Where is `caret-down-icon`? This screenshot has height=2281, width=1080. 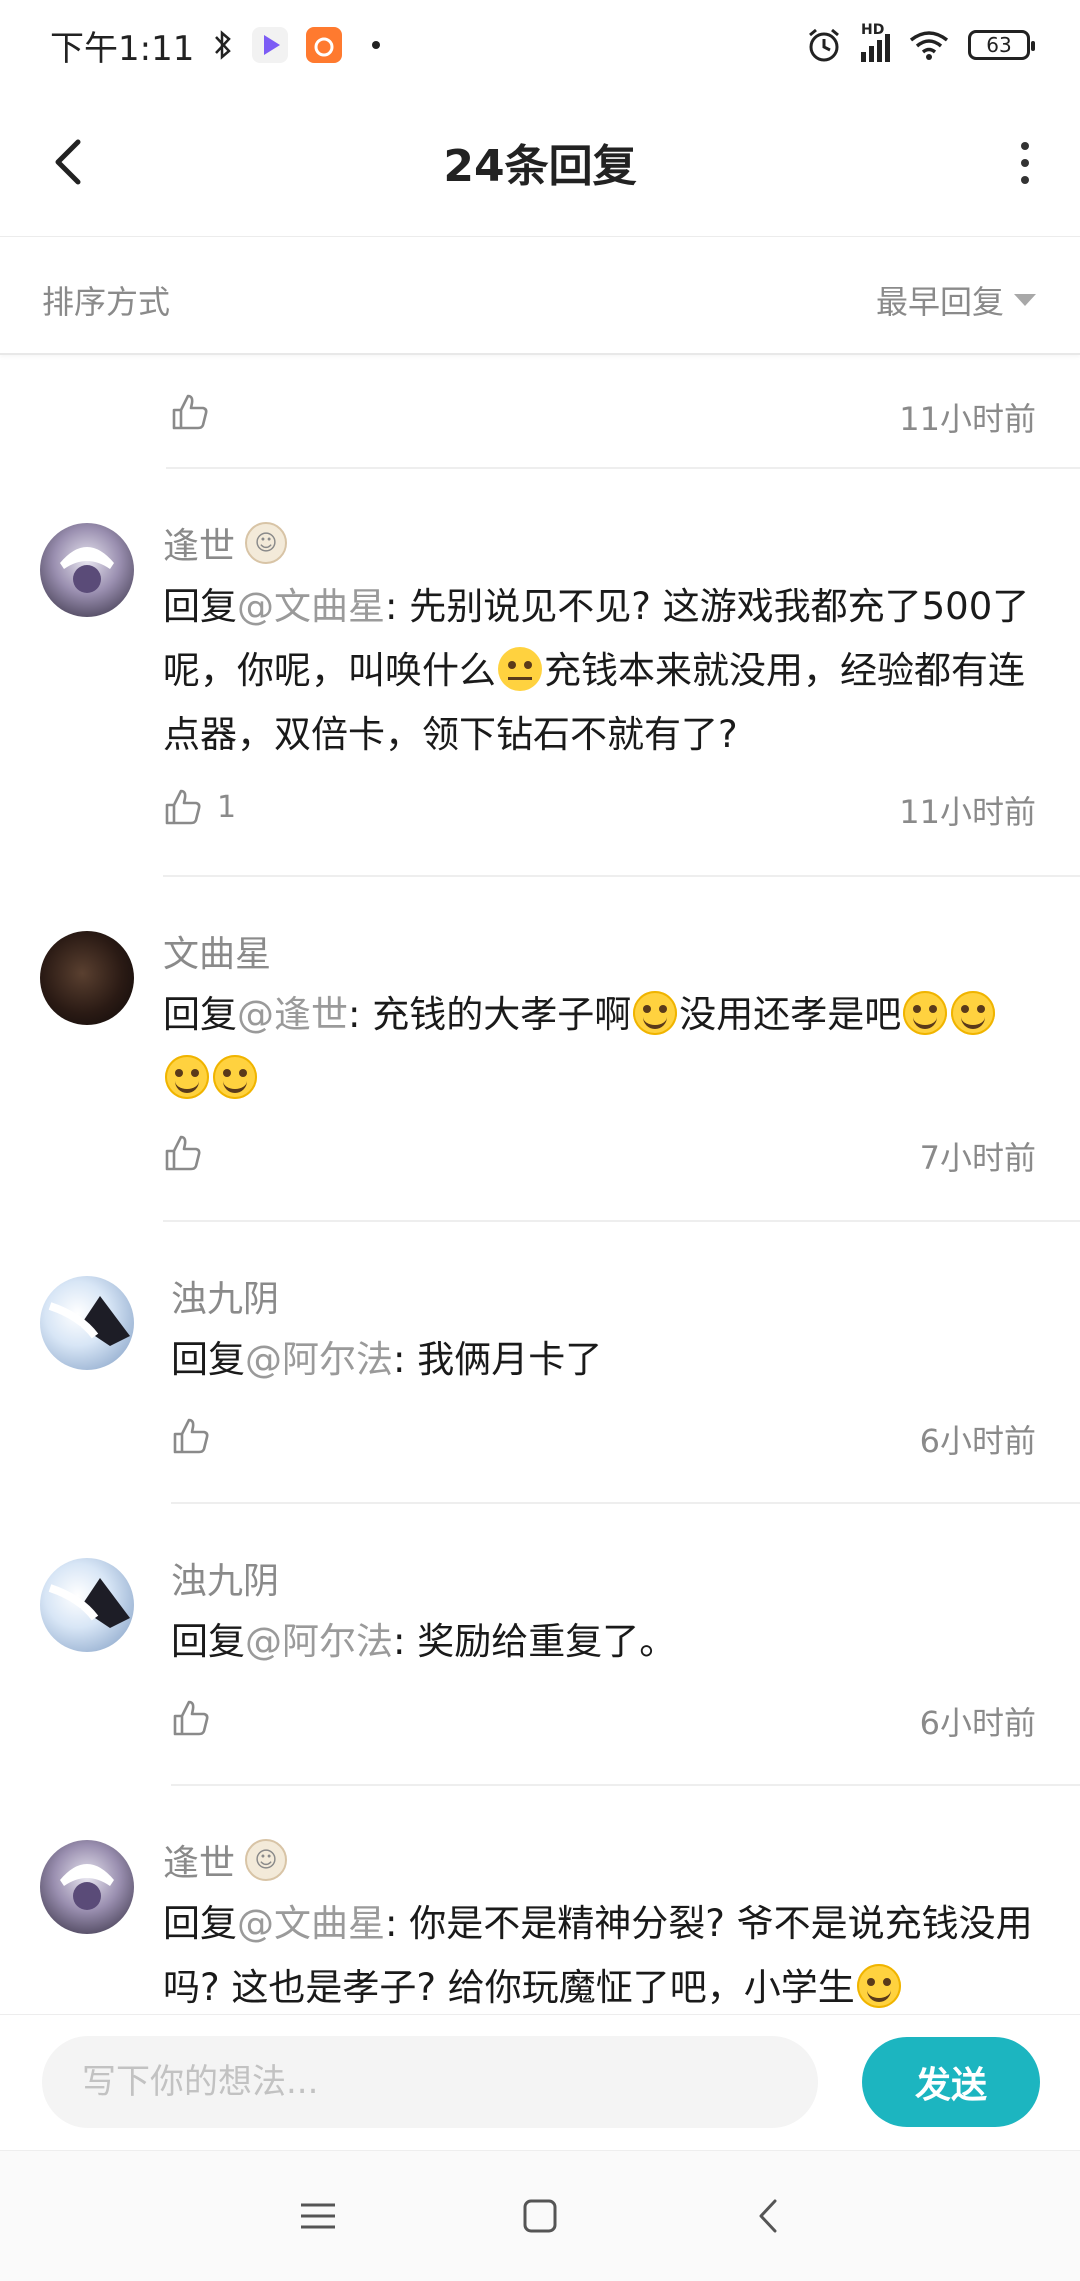 caret-down-icon is located at coordinates (1025, 300).